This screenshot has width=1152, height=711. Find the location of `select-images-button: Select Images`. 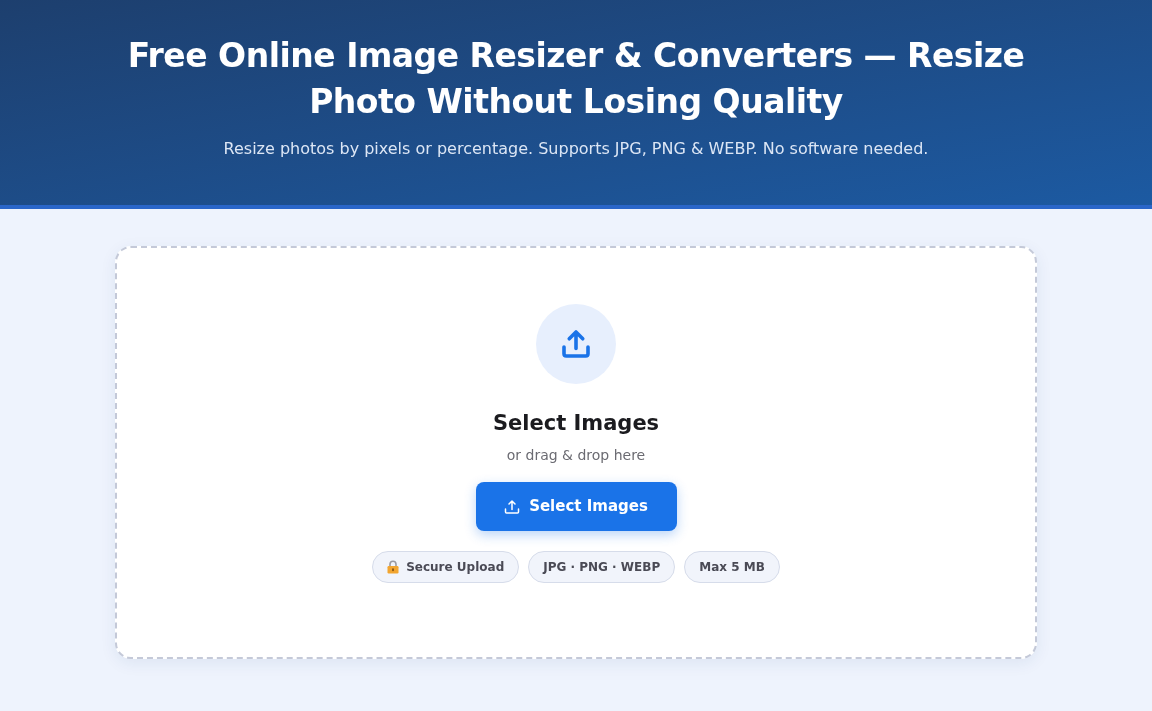

select-images-button: Select Images is located at coordinates (576, 506).